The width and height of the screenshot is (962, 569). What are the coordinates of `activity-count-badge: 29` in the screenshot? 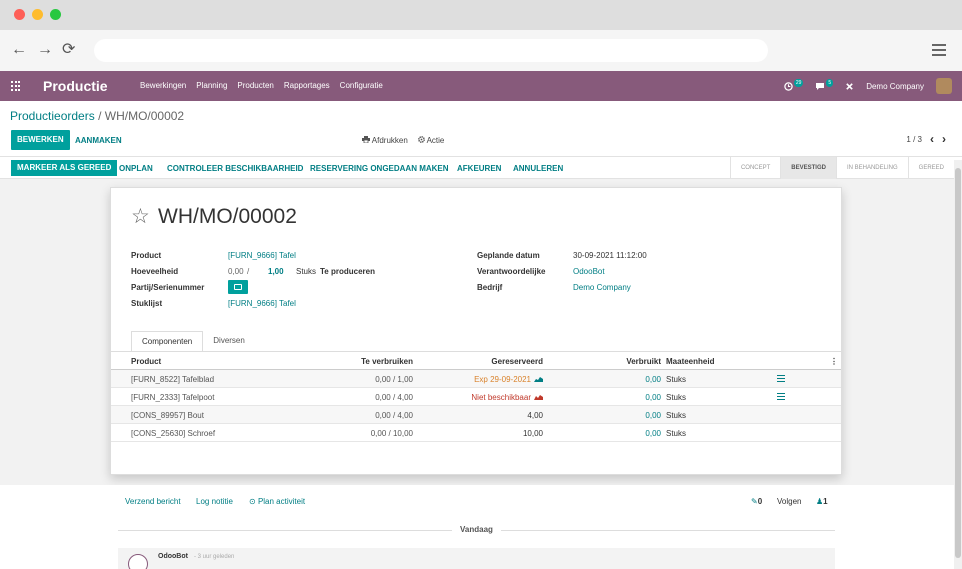 It's located at (798, 83).